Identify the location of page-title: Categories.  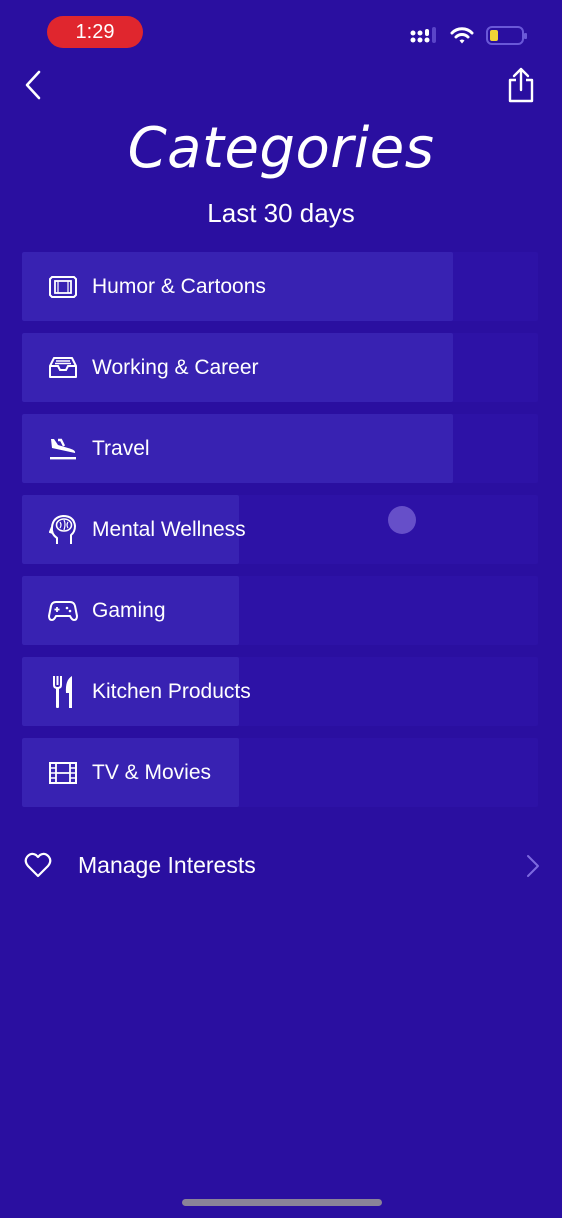
(281, 148).